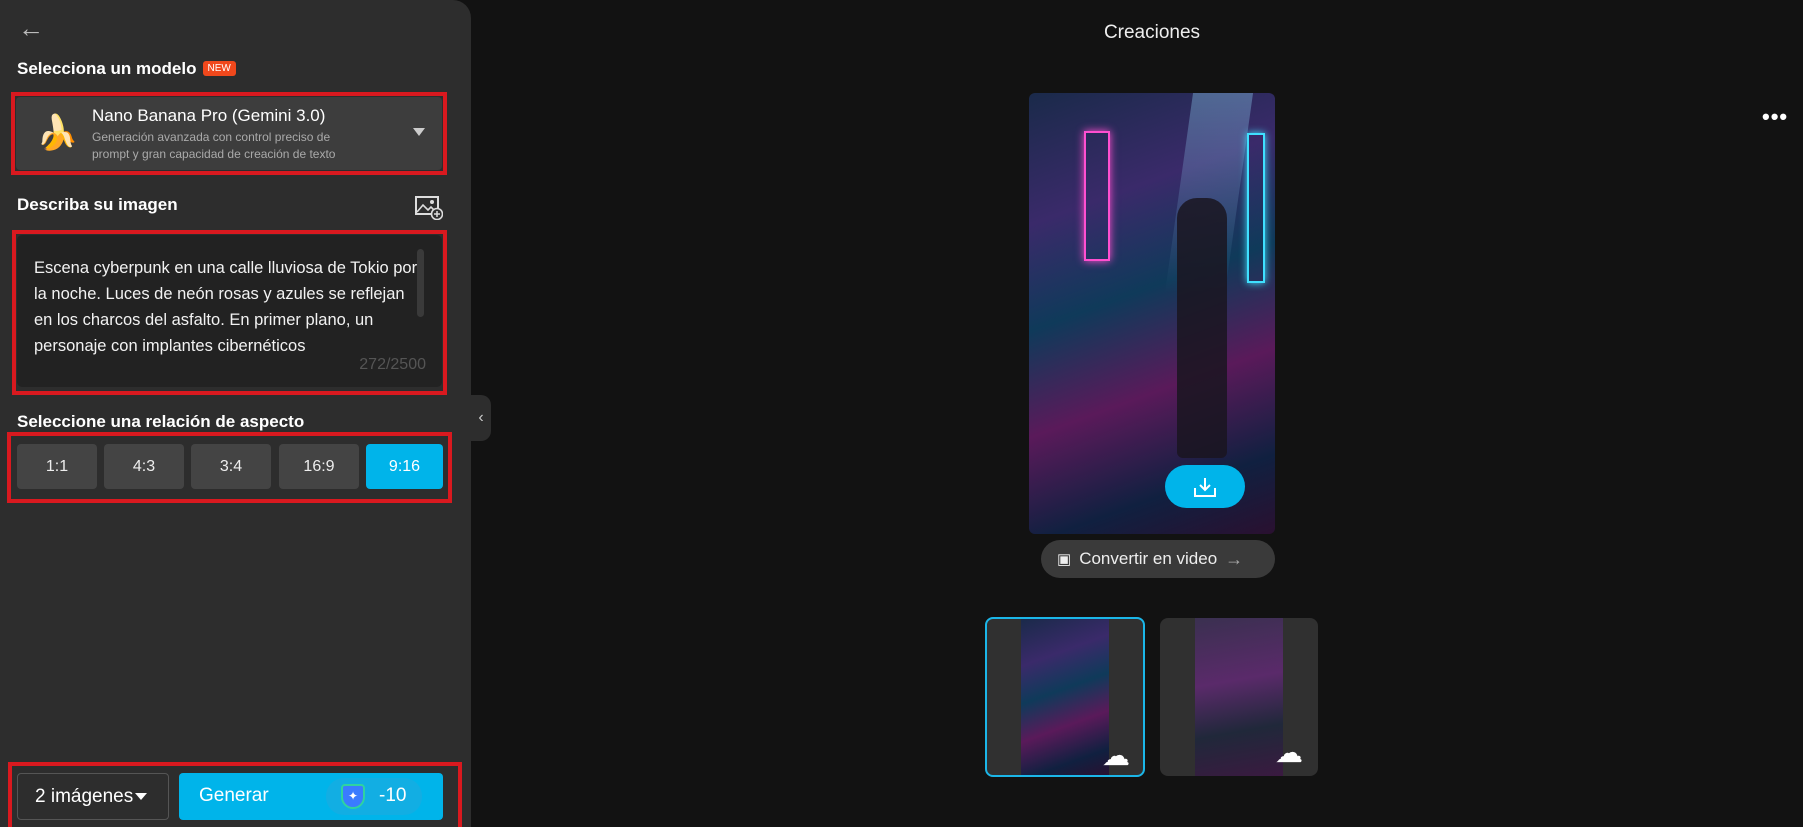 This screenshot has height=827, width=1803. Describe the element at coordinates (97, 204) in the screenshot. I see `describe-heading: Describa su imagen` at that location.